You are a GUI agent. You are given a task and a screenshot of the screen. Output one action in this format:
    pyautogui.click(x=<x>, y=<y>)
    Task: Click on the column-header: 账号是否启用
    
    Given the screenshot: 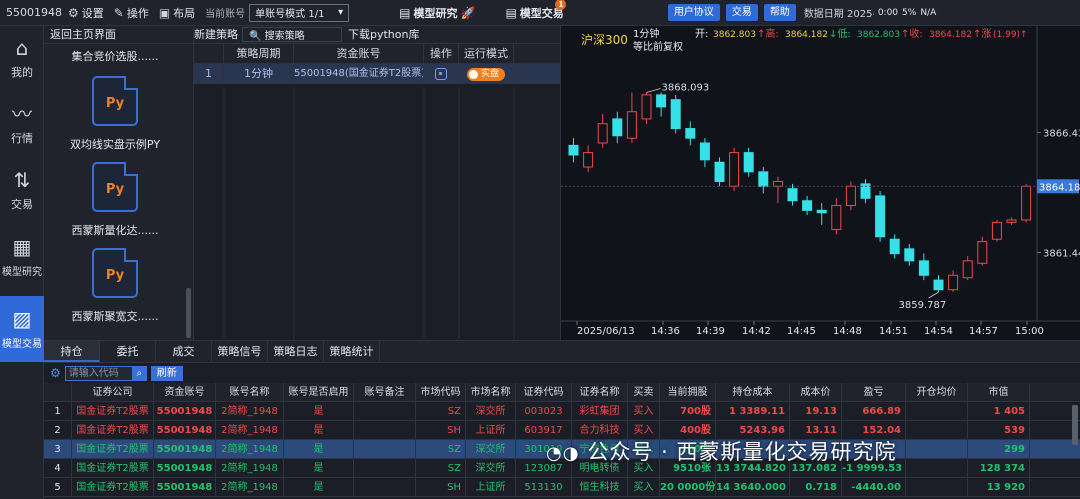 What is the action you would take?
    pyautogui.click(x=319, y=392)
    